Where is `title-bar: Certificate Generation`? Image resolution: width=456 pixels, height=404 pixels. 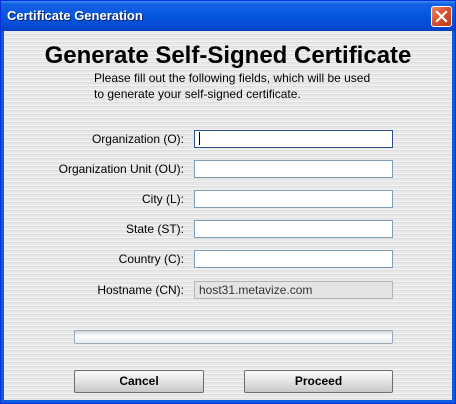 title-bar: Certificate Generation is located at coordinates (228, 16).